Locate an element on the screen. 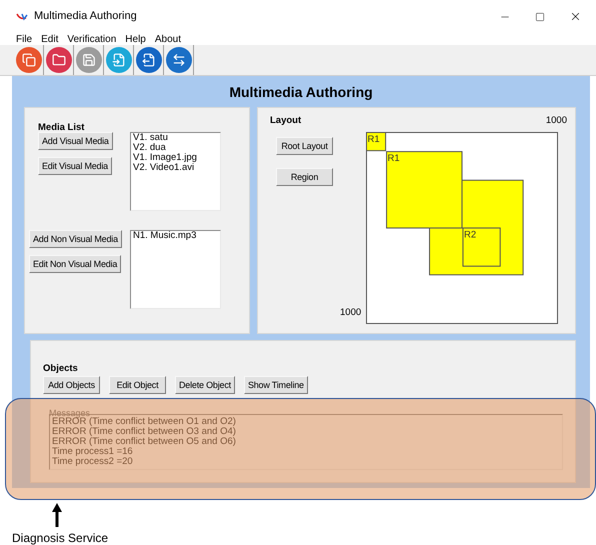 This screenshot has width=596, height=545. file-arrow-in-icon is located at coordinates (119, 60).